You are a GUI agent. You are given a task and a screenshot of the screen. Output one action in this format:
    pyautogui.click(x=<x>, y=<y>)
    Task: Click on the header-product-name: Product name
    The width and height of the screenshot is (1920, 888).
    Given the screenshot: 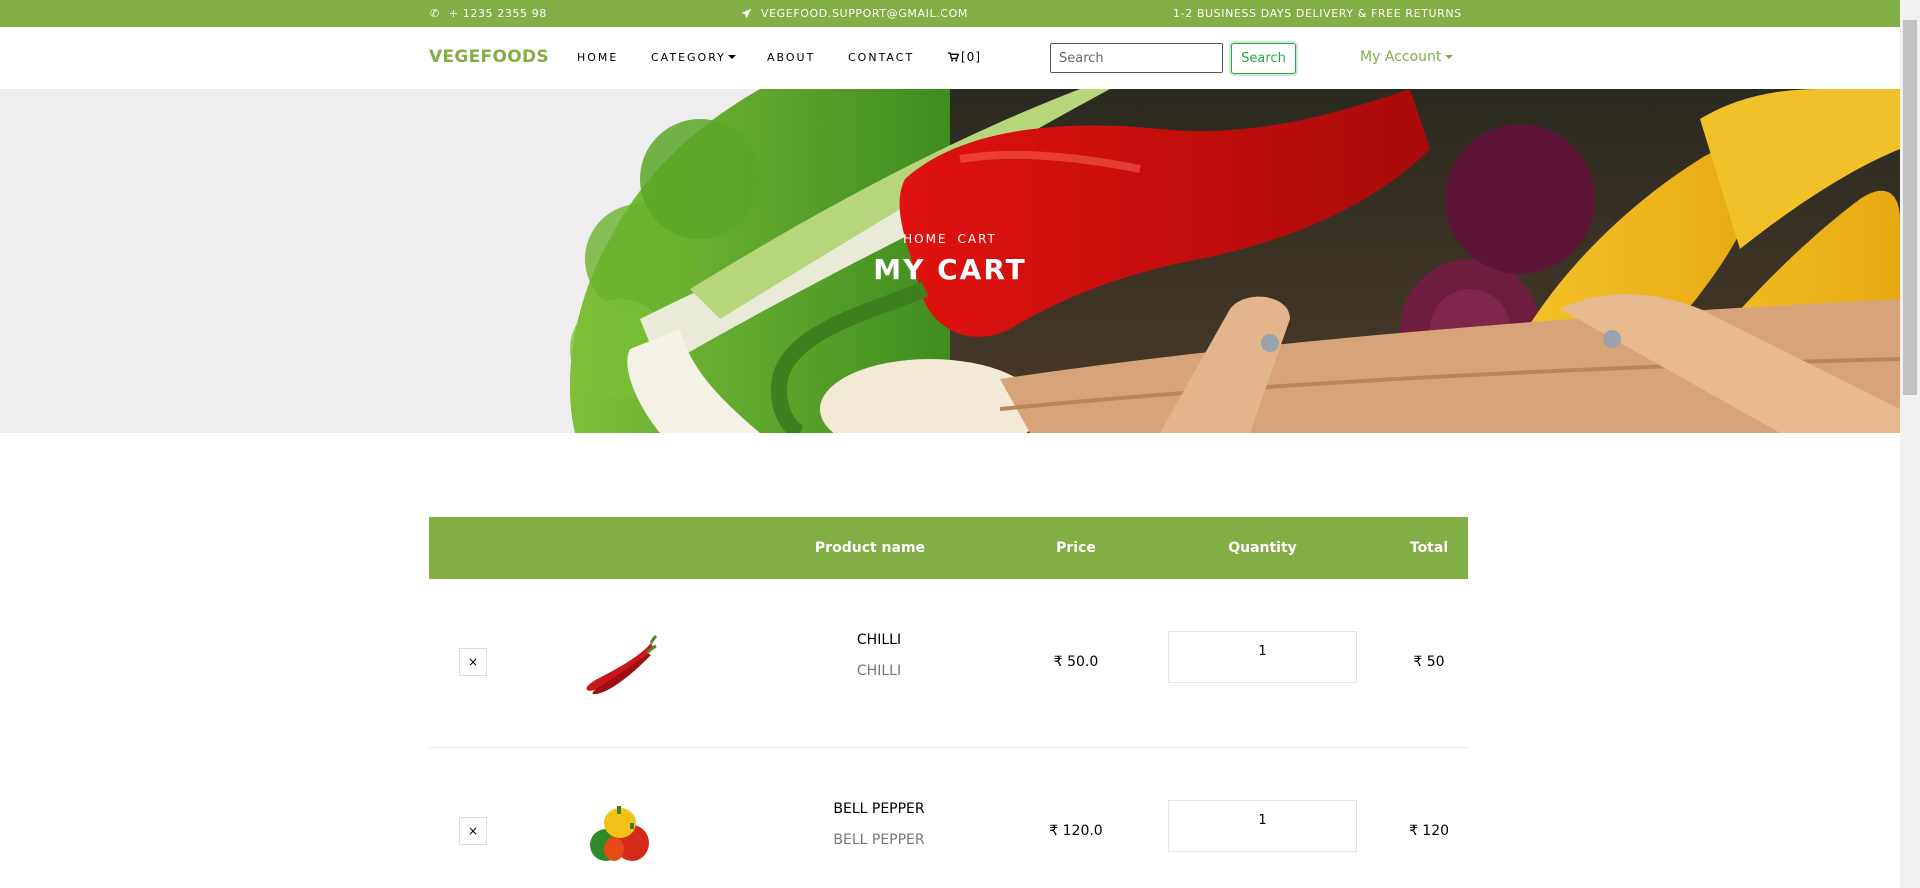 What is the action you would take?
    pyautogui.click(x=870, y=548)
    